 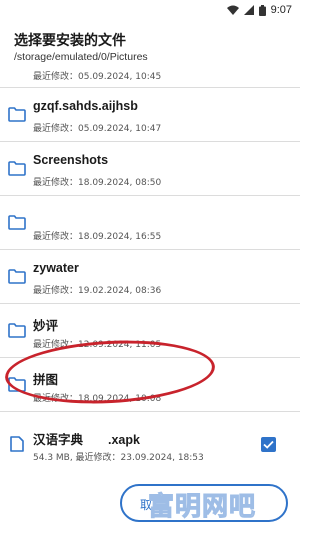 I want to click on item-name: 拼图, so click(x=46, y=380).